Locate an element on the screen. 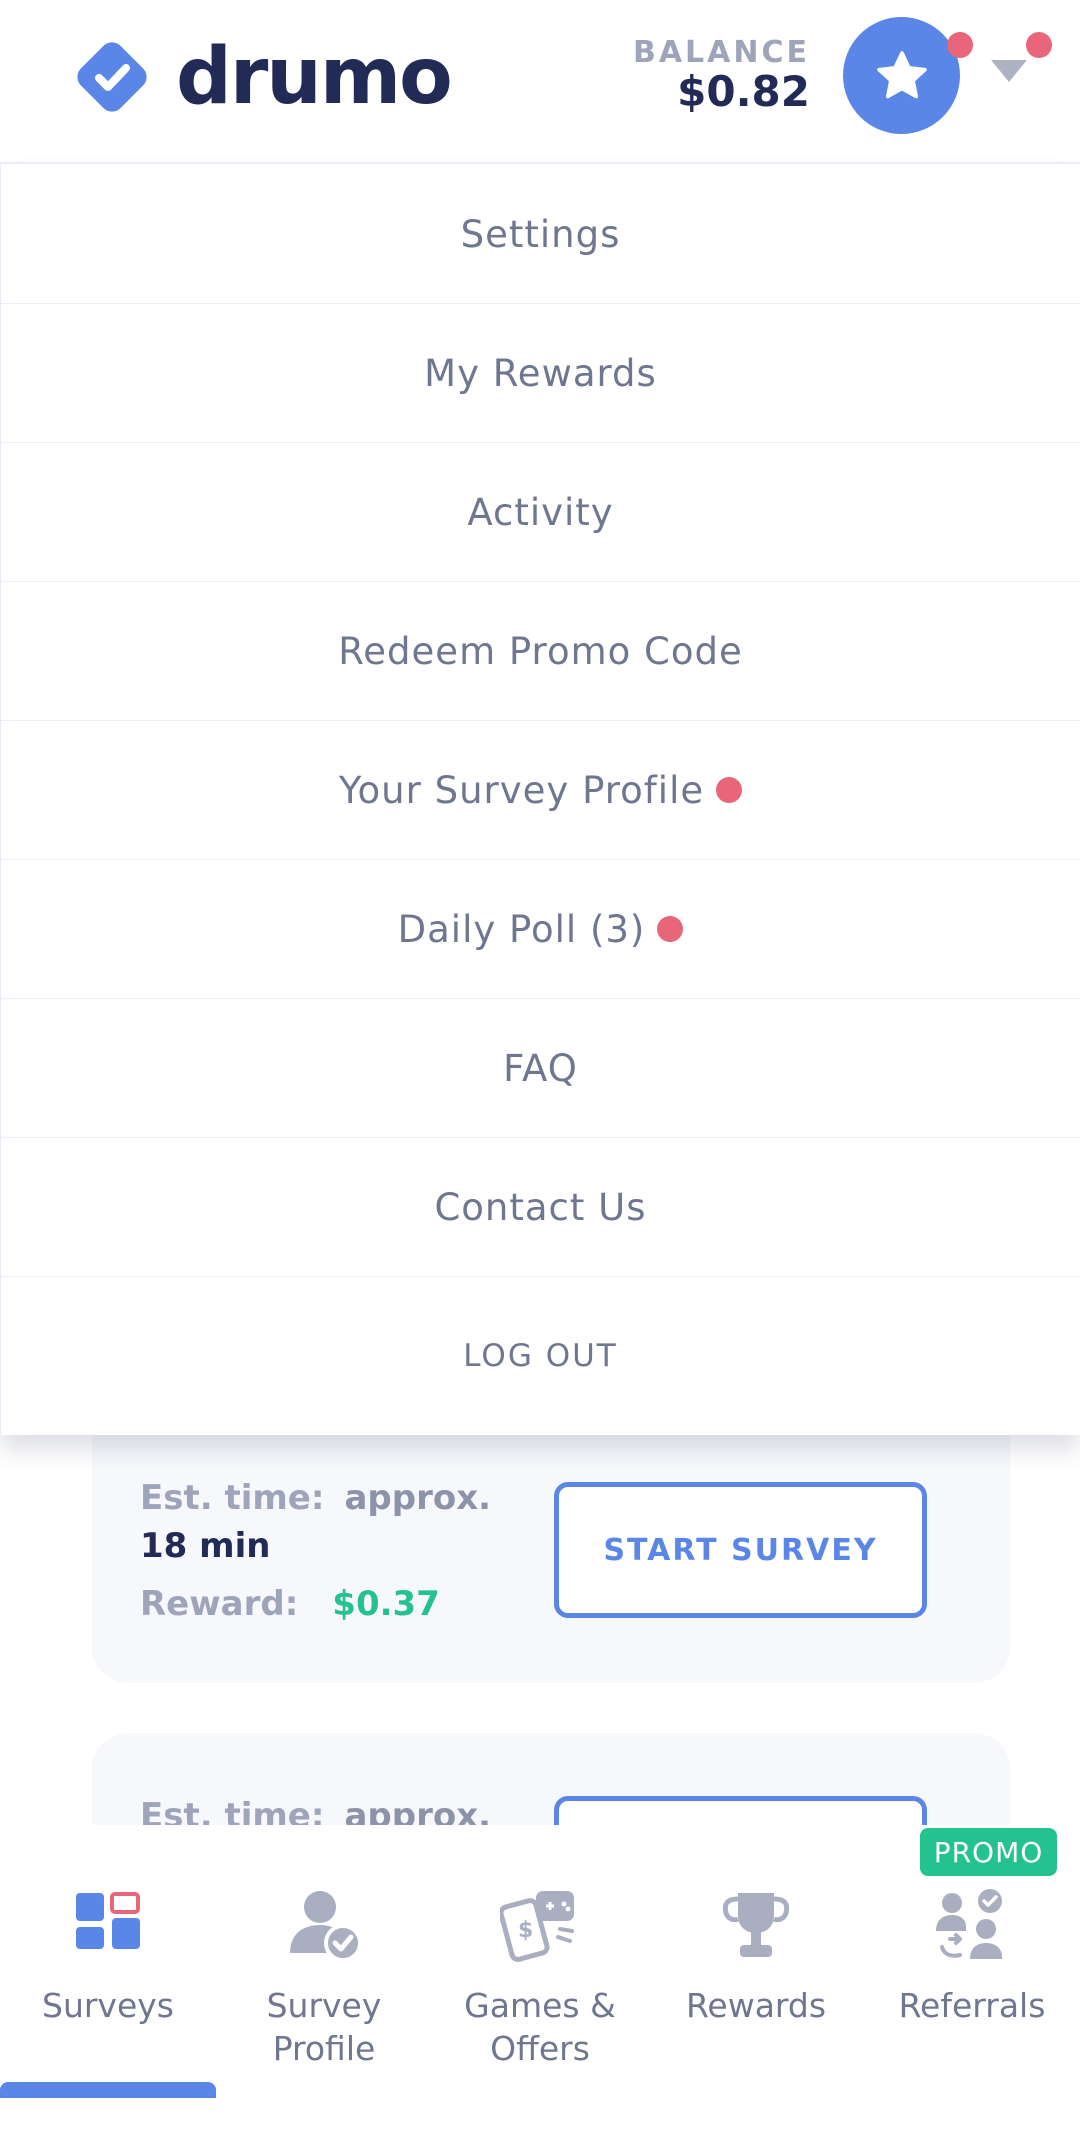  nav-tab-rewards: Rewards is located at coordinates (756, 1977).